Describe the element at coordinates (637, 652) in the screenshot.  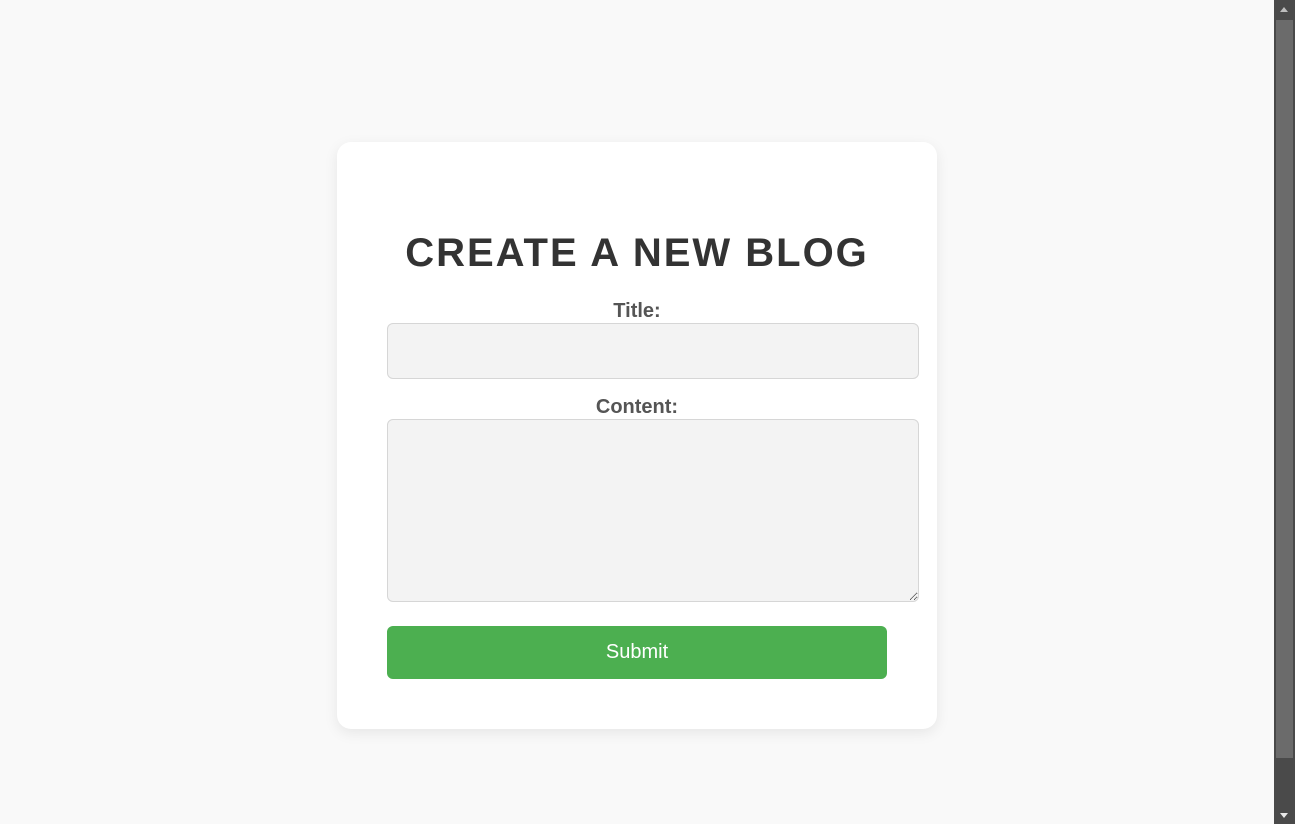
I see `submit-button: Submit` at that location.